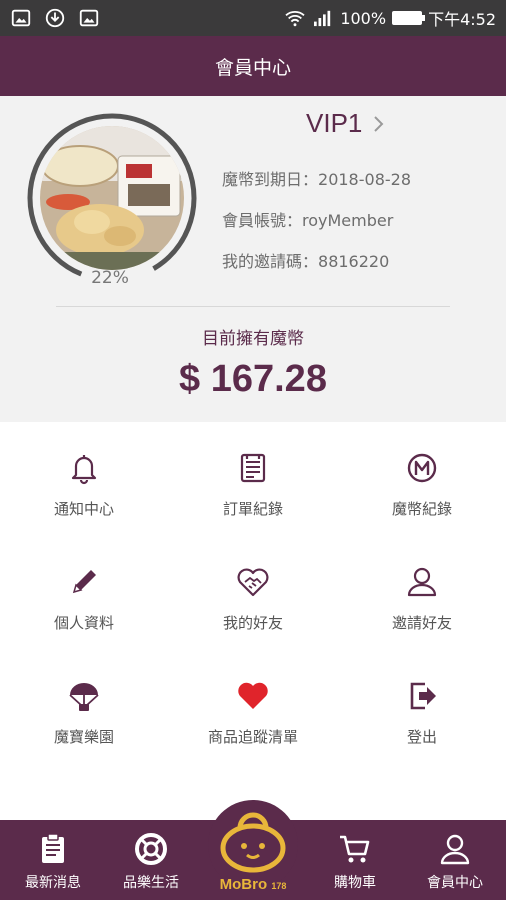  What do you see at coordinates (243, 884) in the screenshot?
I see `logo-text: MoBro` at bounding box center [243, 884].